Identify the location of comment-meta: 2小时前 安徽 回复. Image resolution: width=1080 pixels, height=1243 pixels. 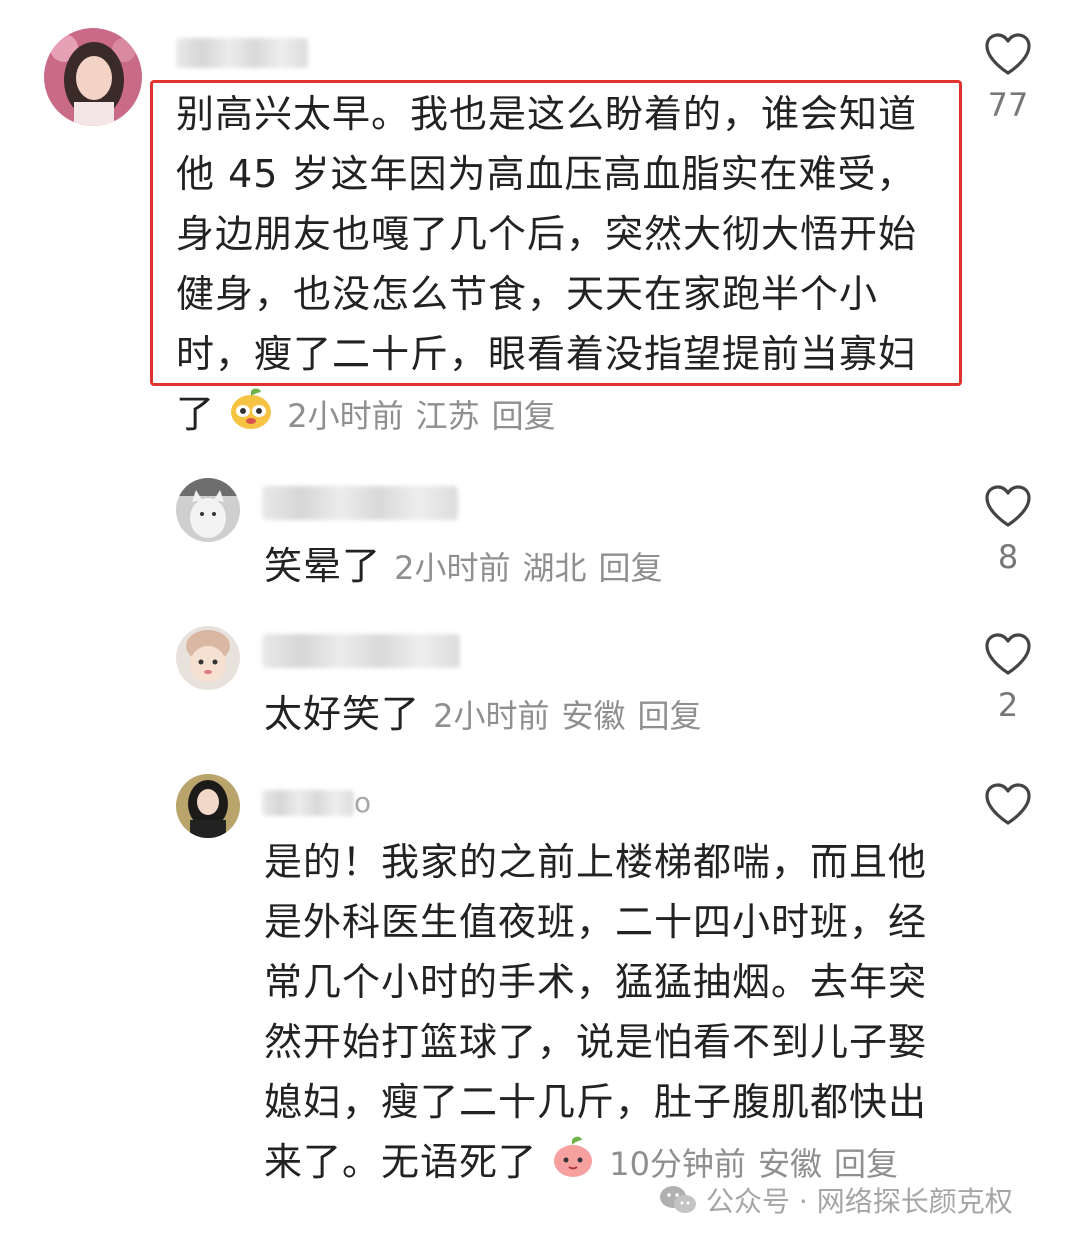
(573, 716).